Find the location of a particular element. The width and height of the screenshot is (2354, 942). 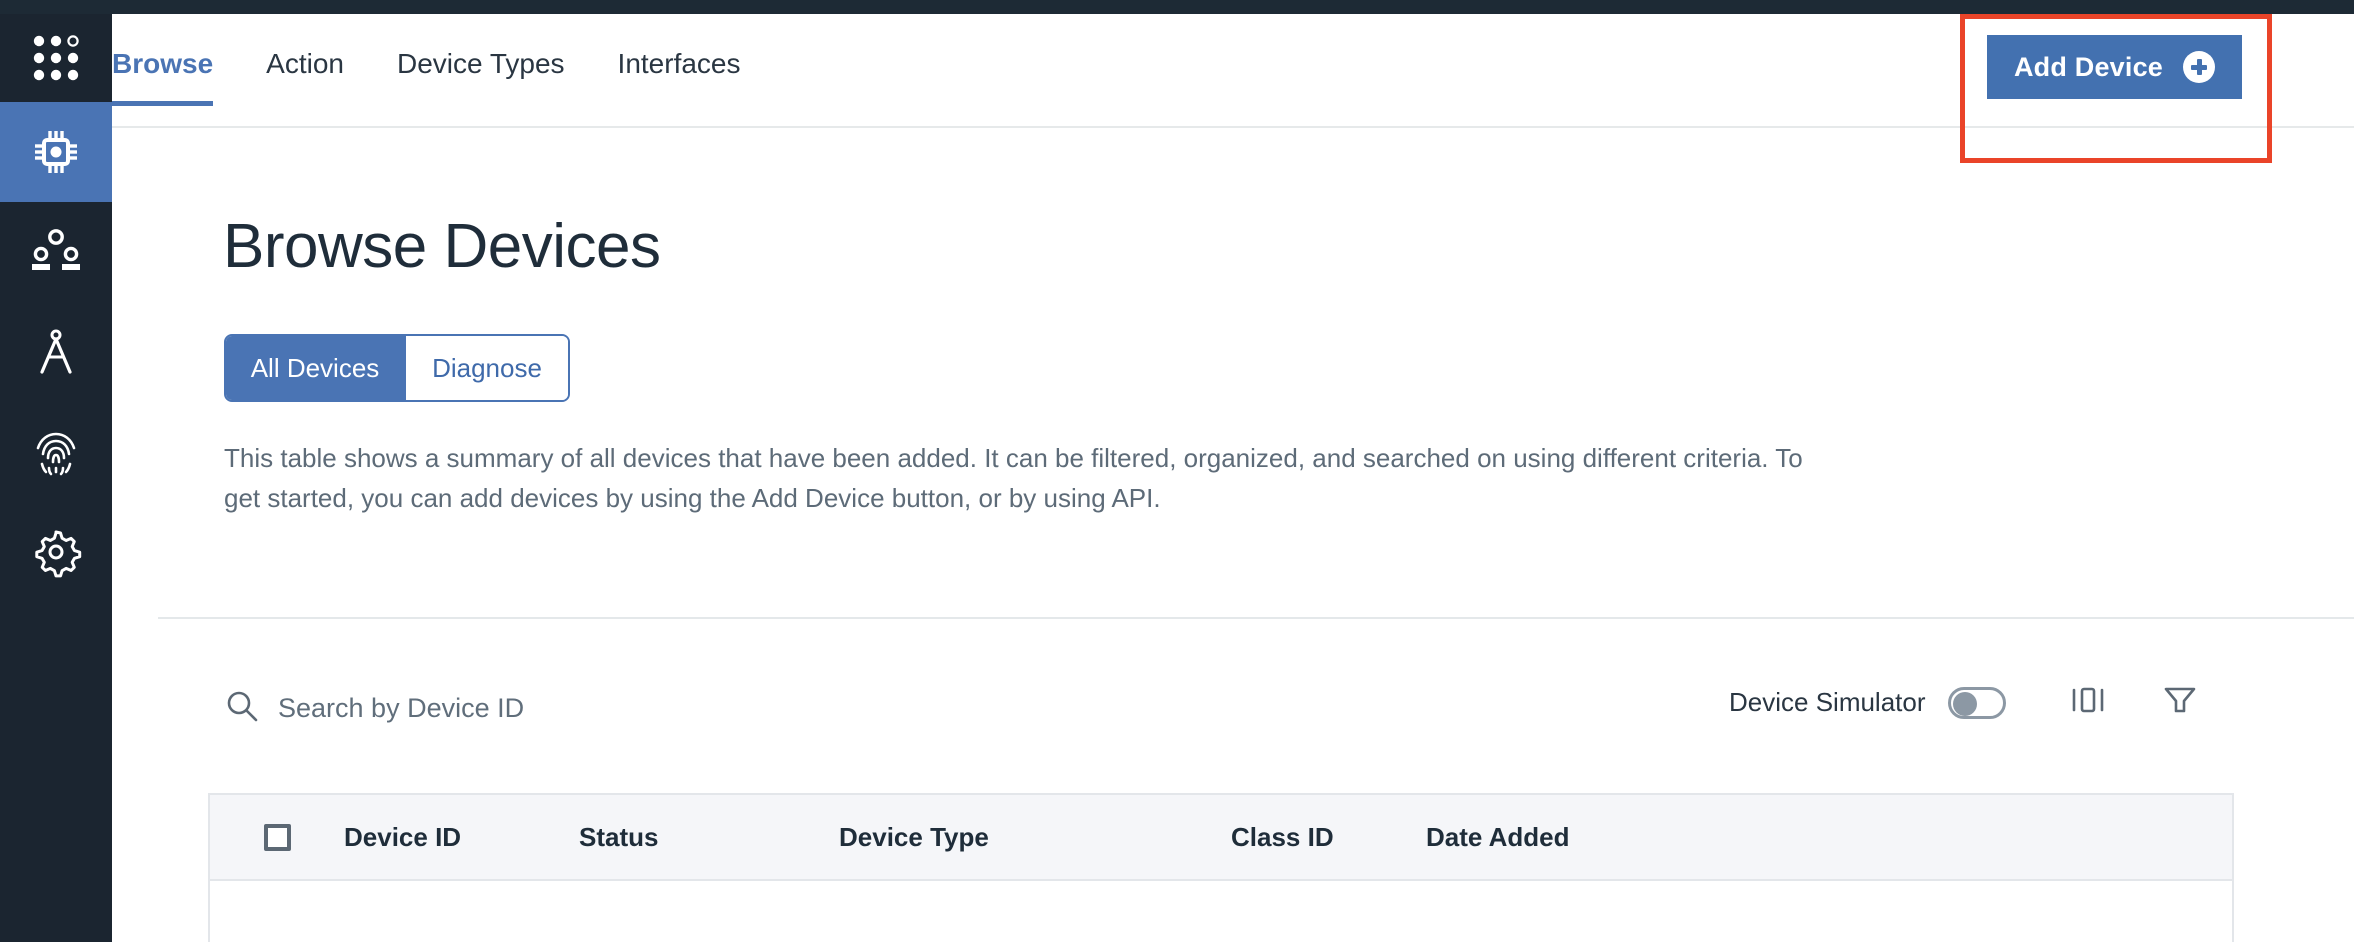

tab-action: Action is located at coordinates (305, 64).